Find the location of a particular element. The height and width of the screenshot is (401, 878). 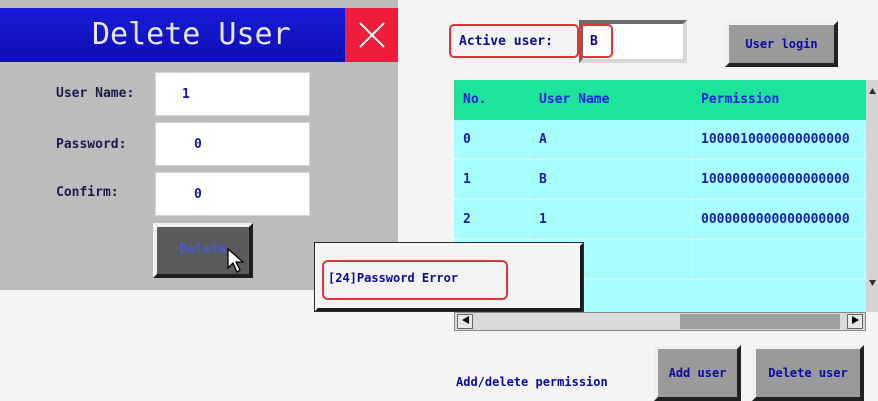

arrow-left-icon is located at coordinates (465, 320).